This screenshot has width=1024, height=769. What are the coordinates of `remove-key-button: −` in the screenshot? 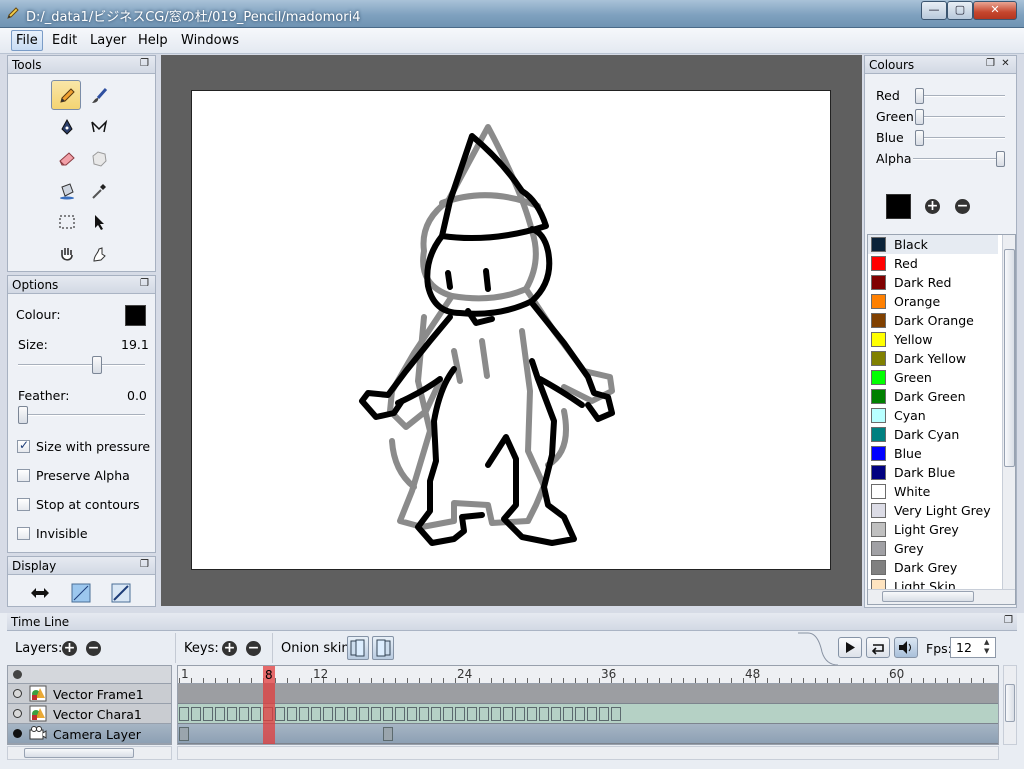 It's located at (253, 648).